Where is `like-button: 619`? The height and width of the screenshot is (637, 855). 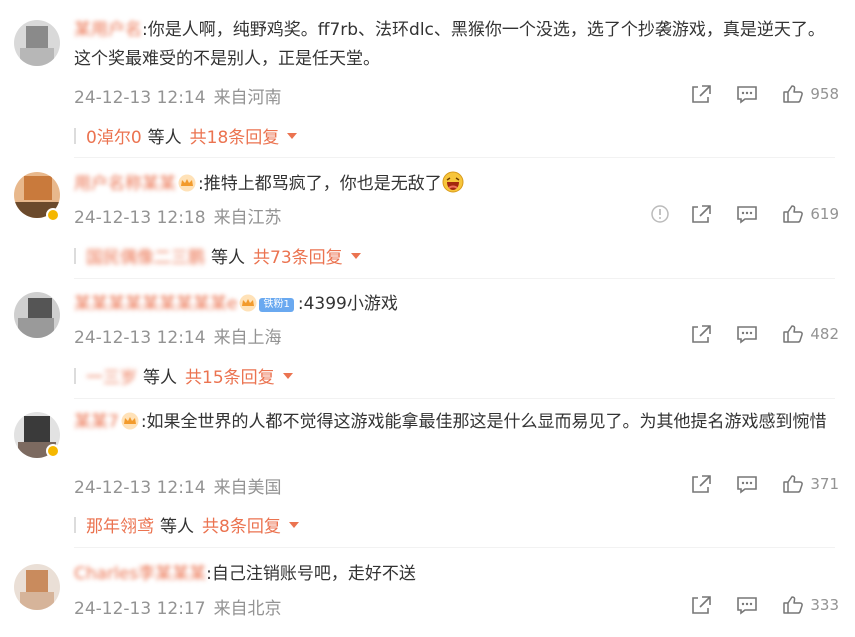
like-button: 619 is located at coordinates (810, 214).